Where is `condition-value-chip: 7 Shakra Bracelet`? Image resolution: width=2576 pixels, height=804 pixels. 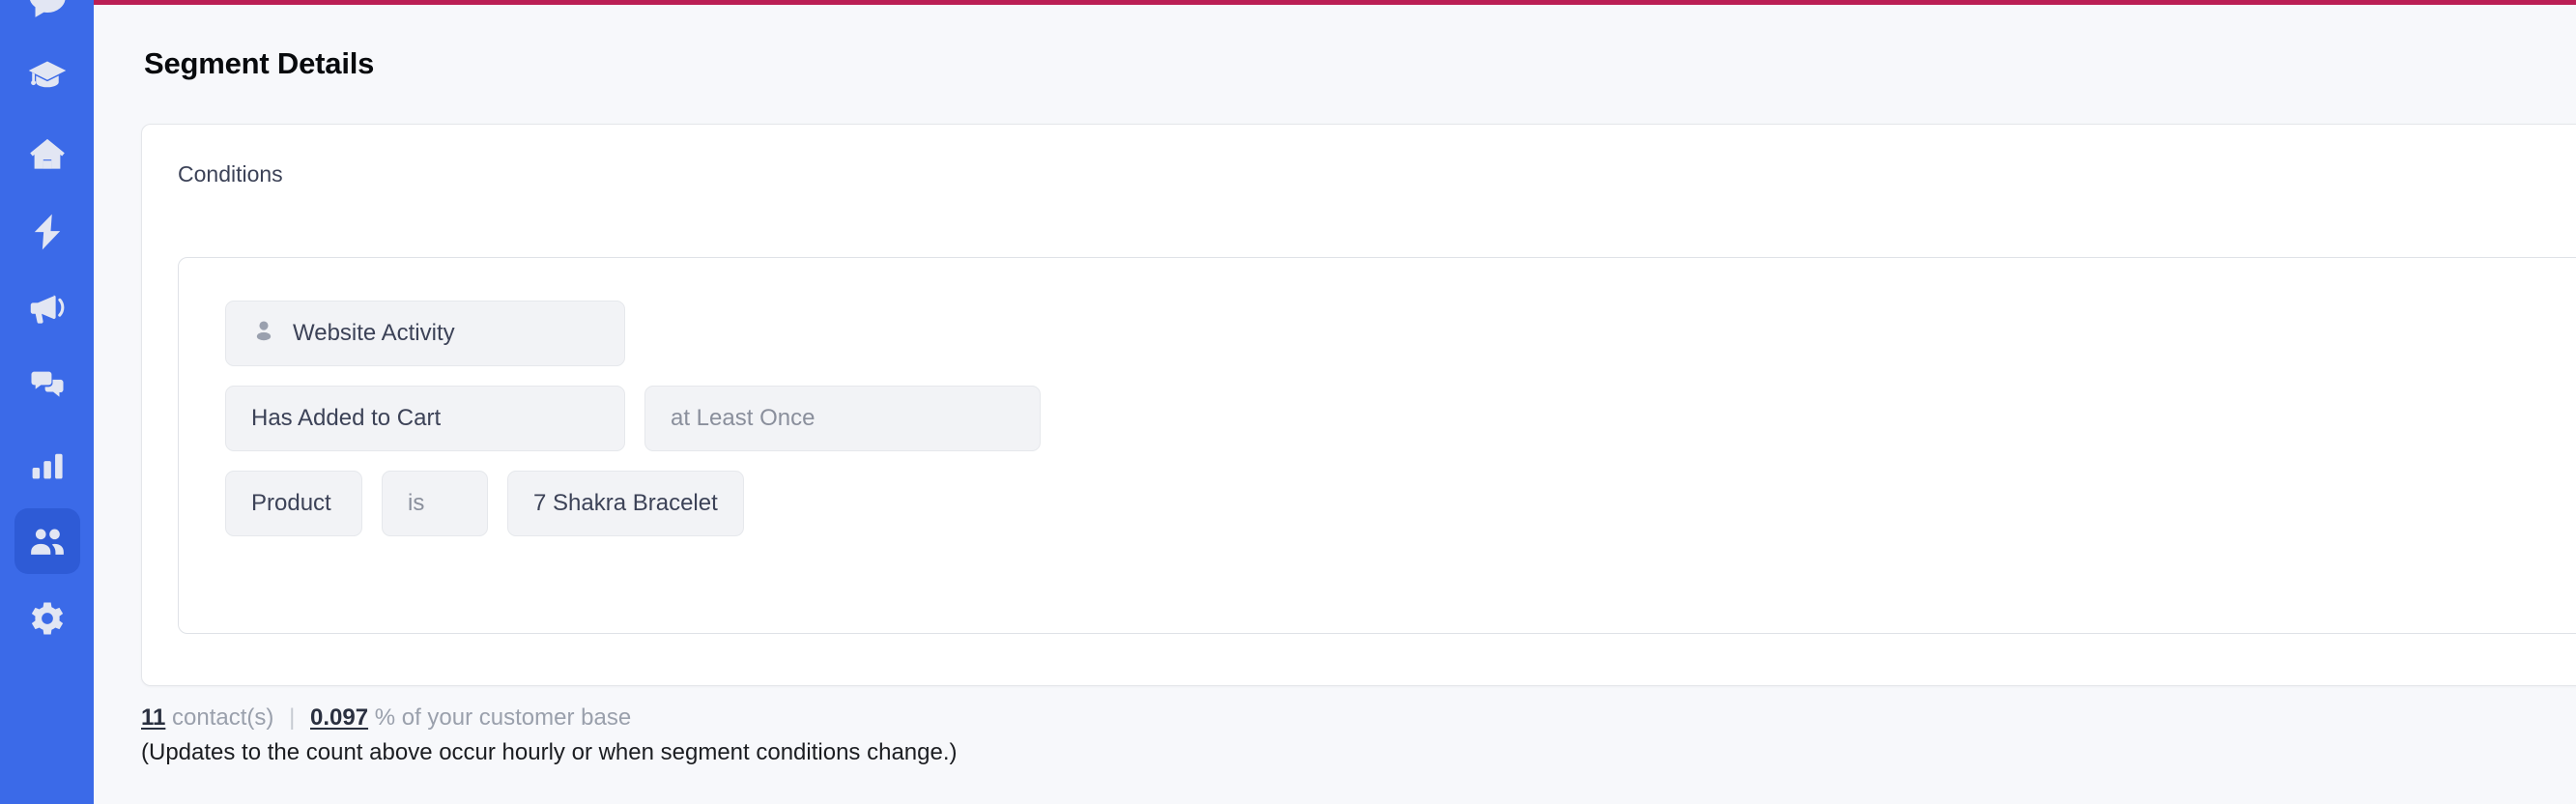 condition-value-chip: 7 Shakra Bracelet is located at coordinates (626, 503).